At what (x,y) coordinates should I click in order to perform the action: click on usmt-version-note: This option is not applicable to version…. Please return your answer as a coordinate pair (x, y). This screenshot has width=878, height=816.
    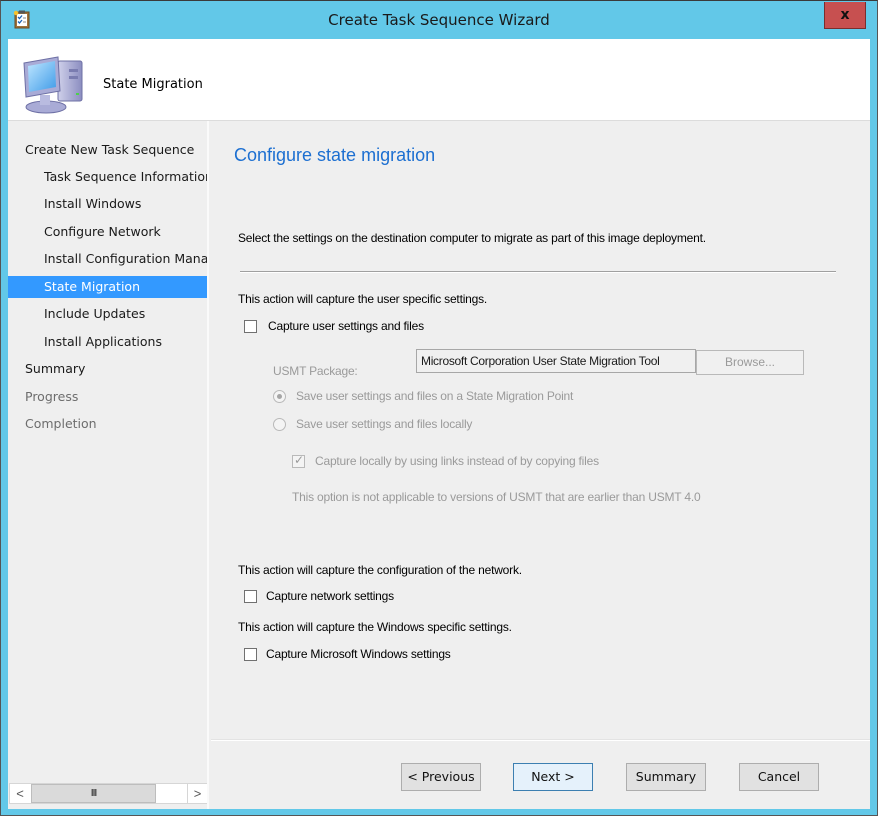
    Looking at the image, I should click on (496, 497).